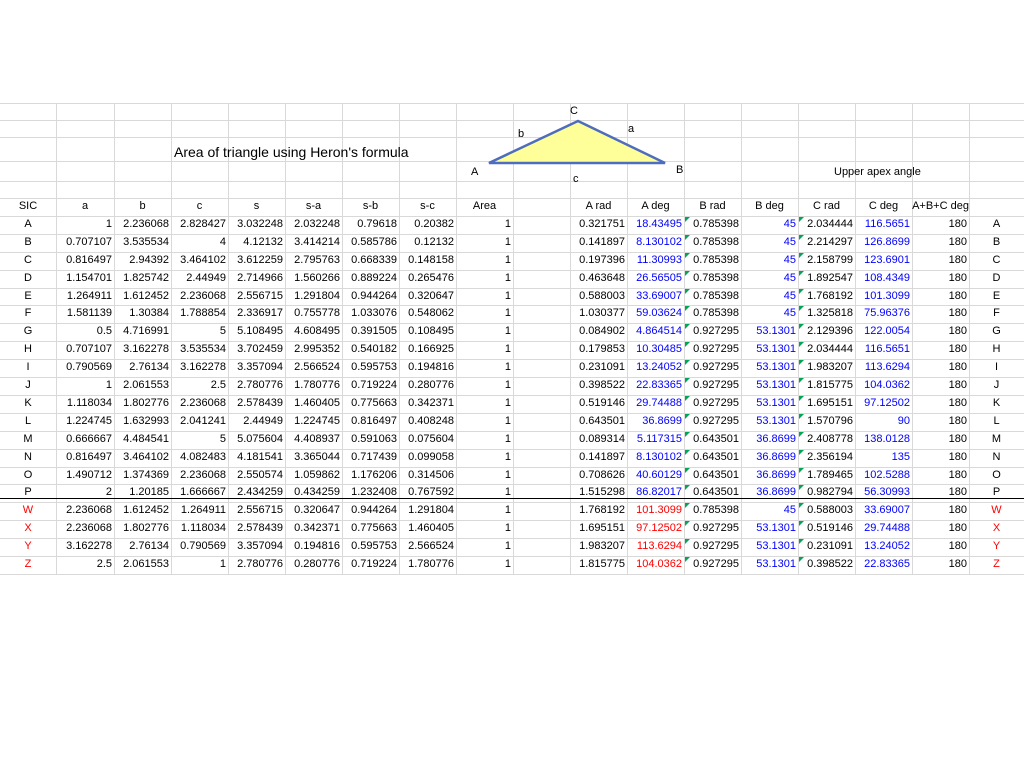 The image size is (1024, 768). What do you see at coordinates (996, 206) in the screenshot?
I see `column-header-cell` at bounding box center [996, 206].